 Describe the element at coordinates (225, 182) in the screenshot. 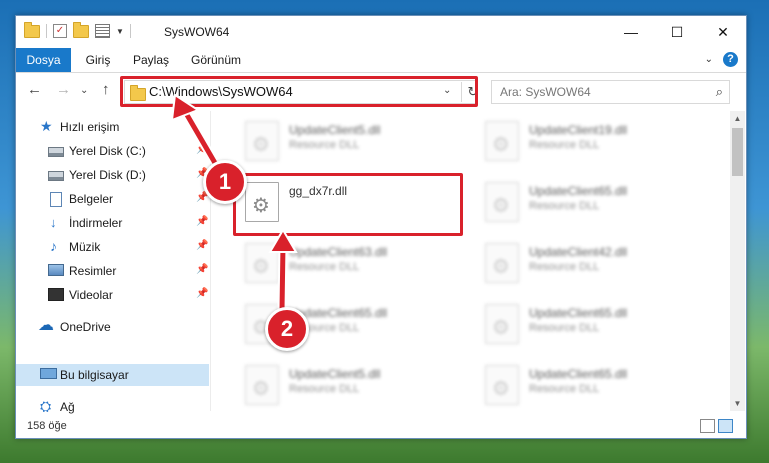

I see `step-1-badge: 1` at that location.